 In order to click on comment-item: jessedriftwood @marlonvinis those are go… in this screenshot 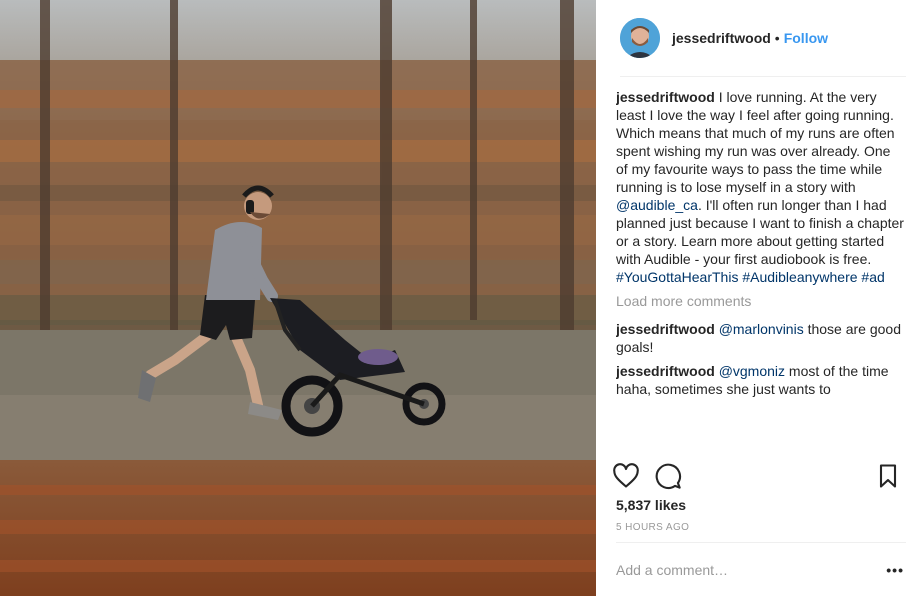, I will do `click(760, 338)`.